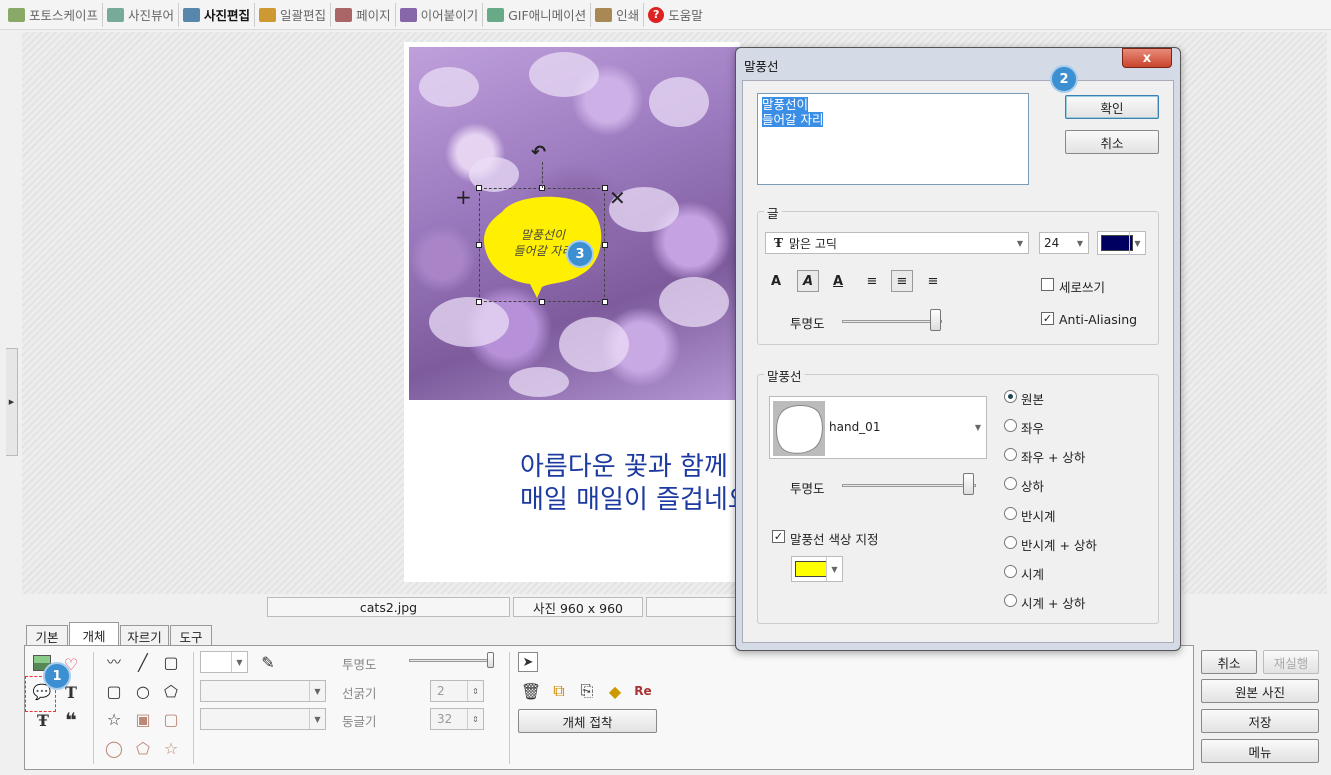 The image size is (1331, 775). What do you see at coordinates (1010, 542) in the screenshot?
I see `radio-ccw-v` at bounding box center [1010, 542].